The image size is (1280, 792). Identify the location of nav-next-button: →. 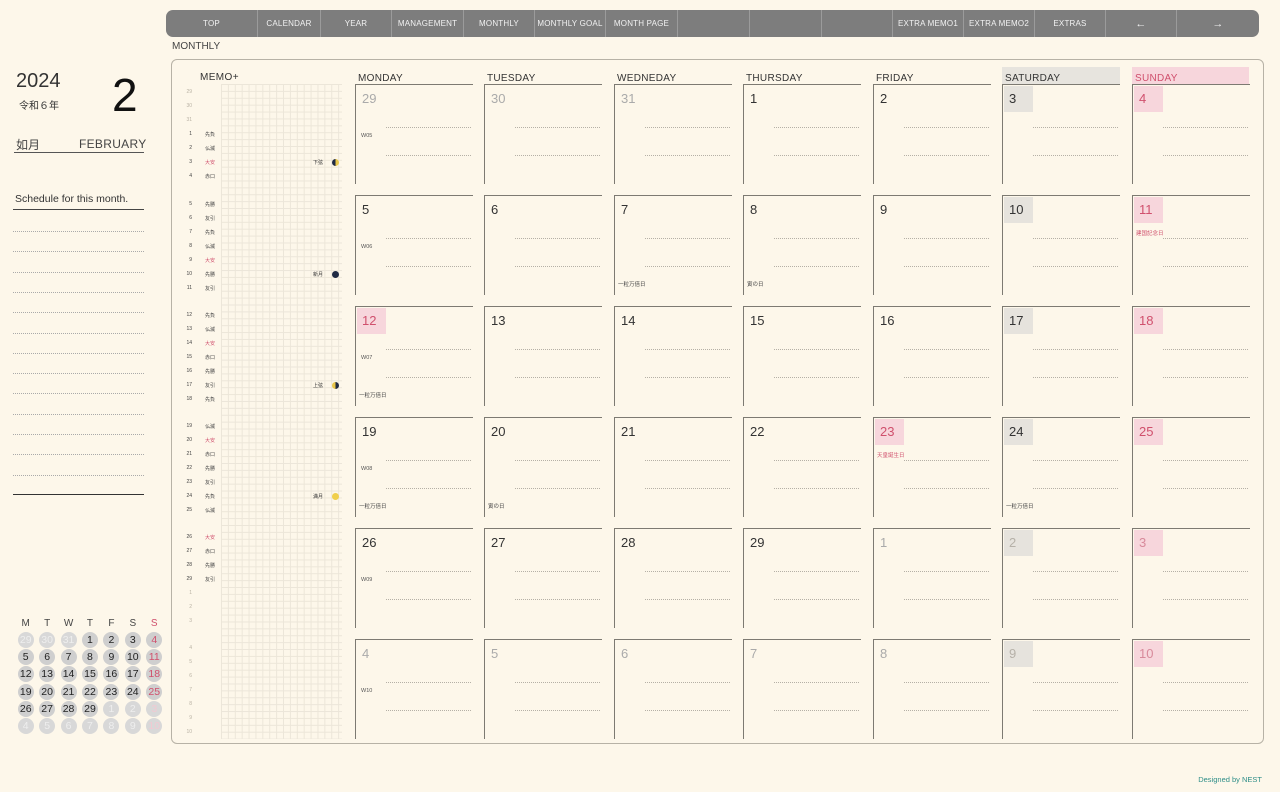
(1218, 23).